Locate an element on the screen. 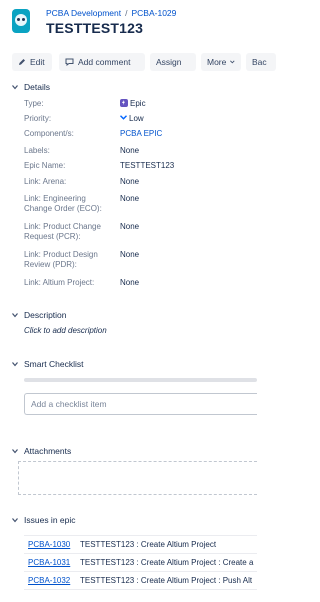 The image size is (320, 602). edit-button: Edit is located at coordinates (32, 62).